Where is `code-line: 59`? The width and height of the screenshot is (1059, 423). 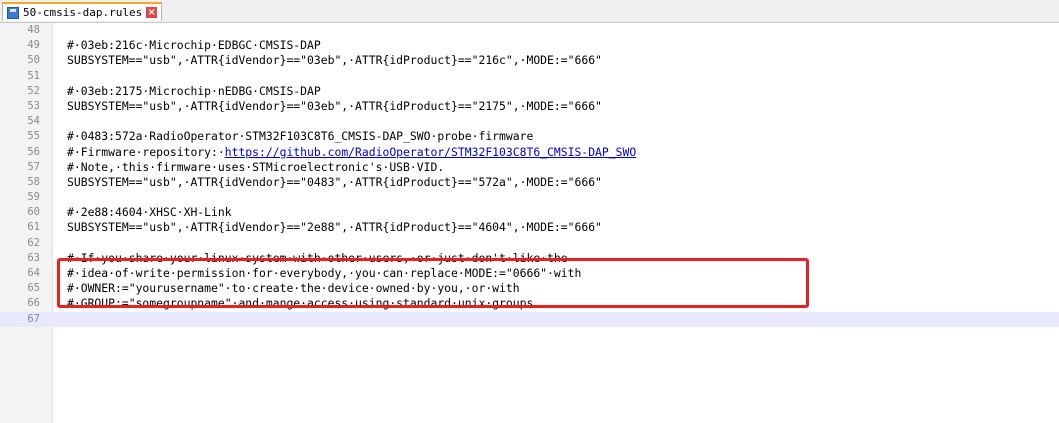
code-line: 59 is located at coordinates (529, 197).